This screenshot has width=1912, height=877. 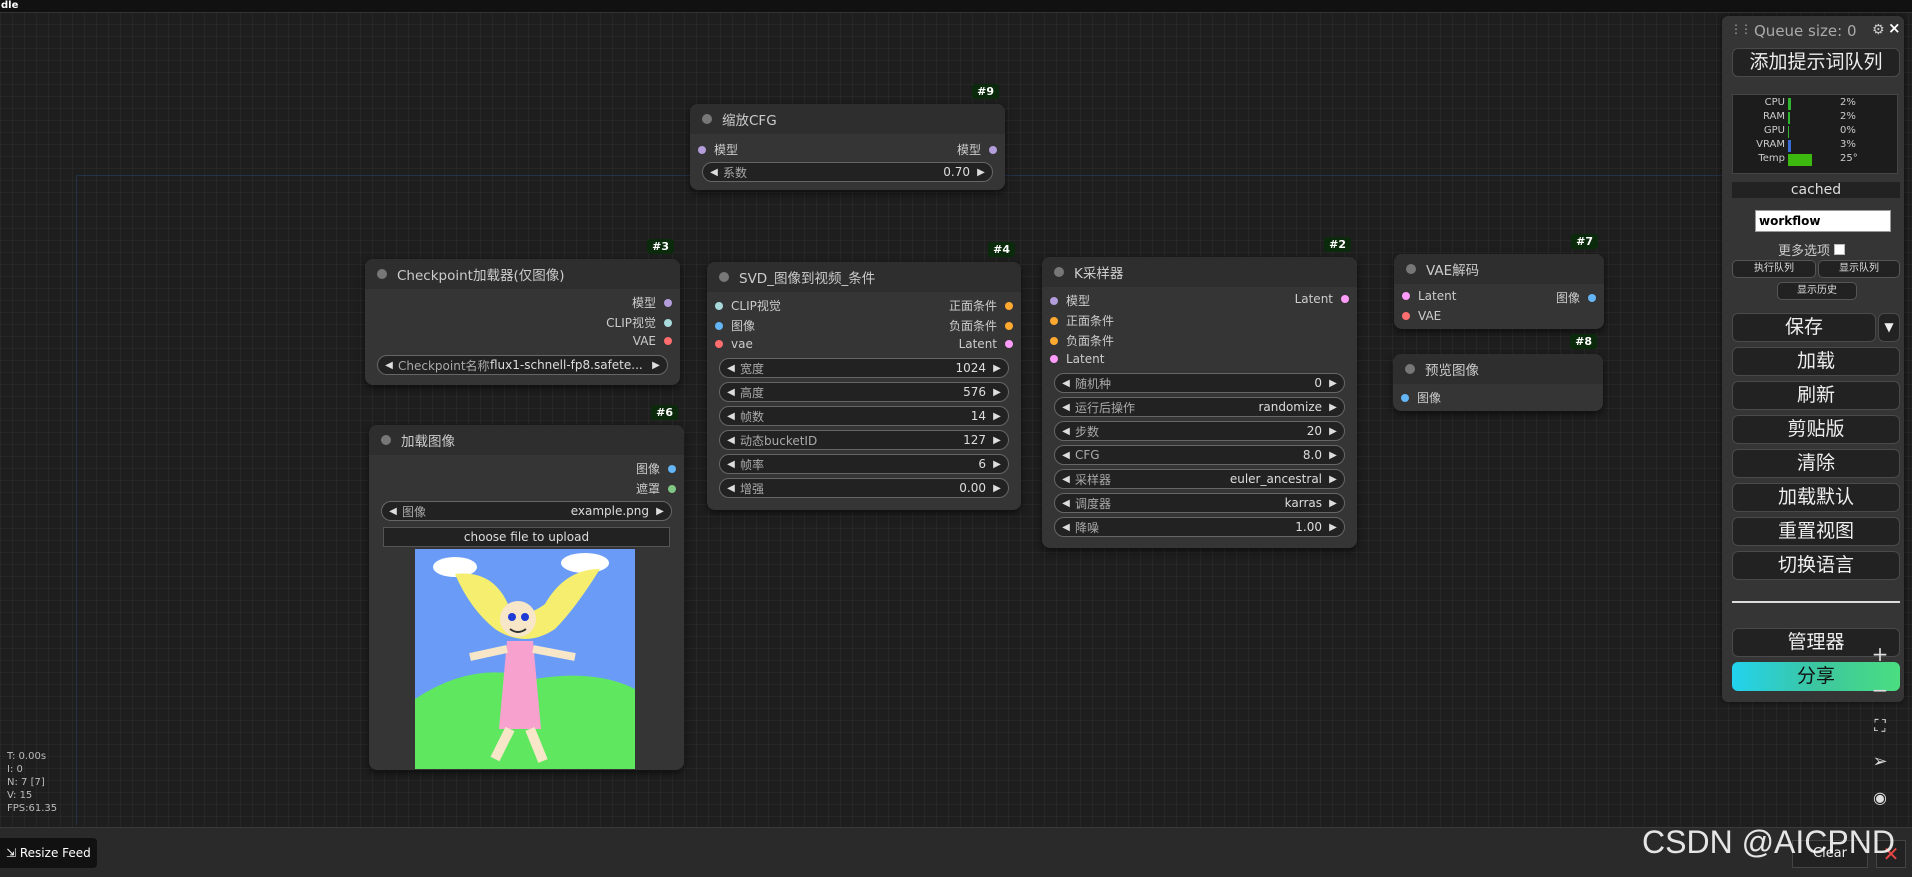 I want to click on node-preview-image: #8 预览图像 图像, so click(x=1498, y=372).